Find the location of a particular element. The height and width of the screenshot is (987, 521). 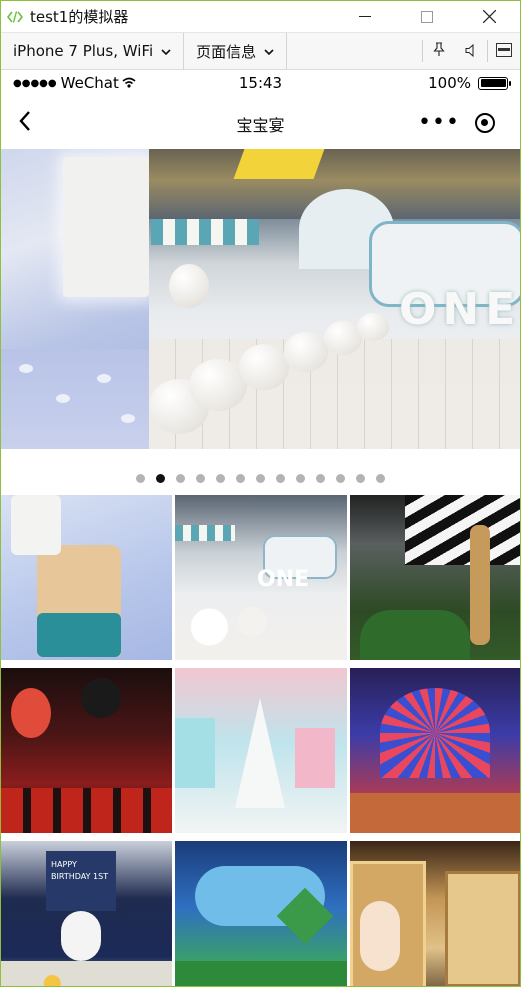

pin-icon is located at coordinates (439, 51).